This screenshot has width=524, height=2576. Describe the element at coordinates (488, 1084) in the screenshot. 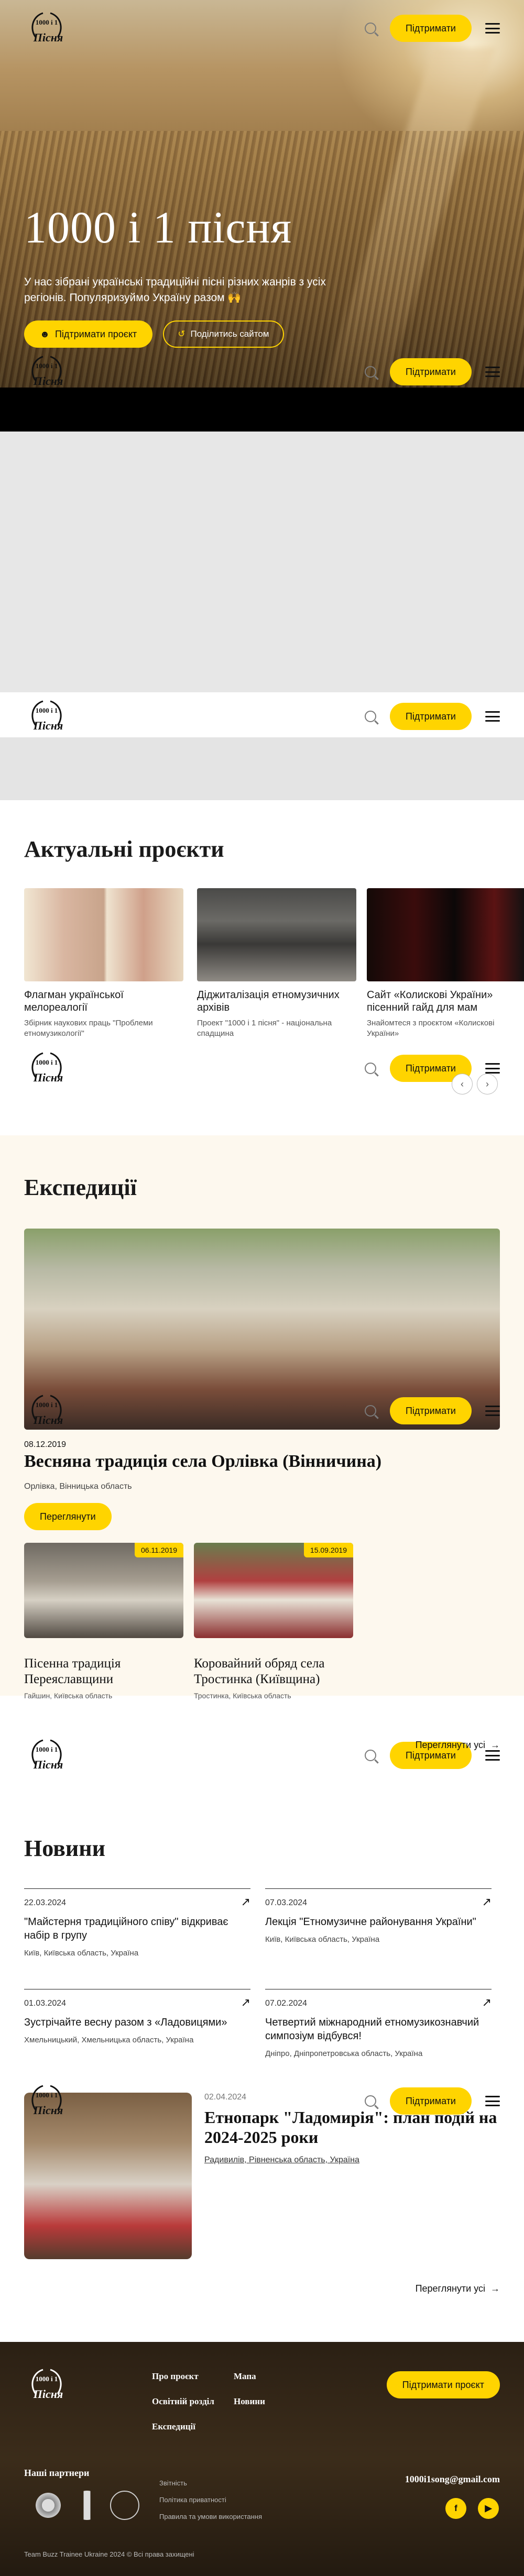

I see `carousel-next-button: ›` at that location.